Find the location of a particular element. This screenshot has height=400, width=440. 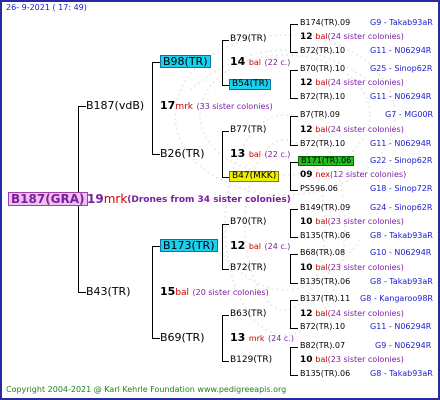

g4-queen-id: B7(TR).09 is located at coordinates (320, 115).